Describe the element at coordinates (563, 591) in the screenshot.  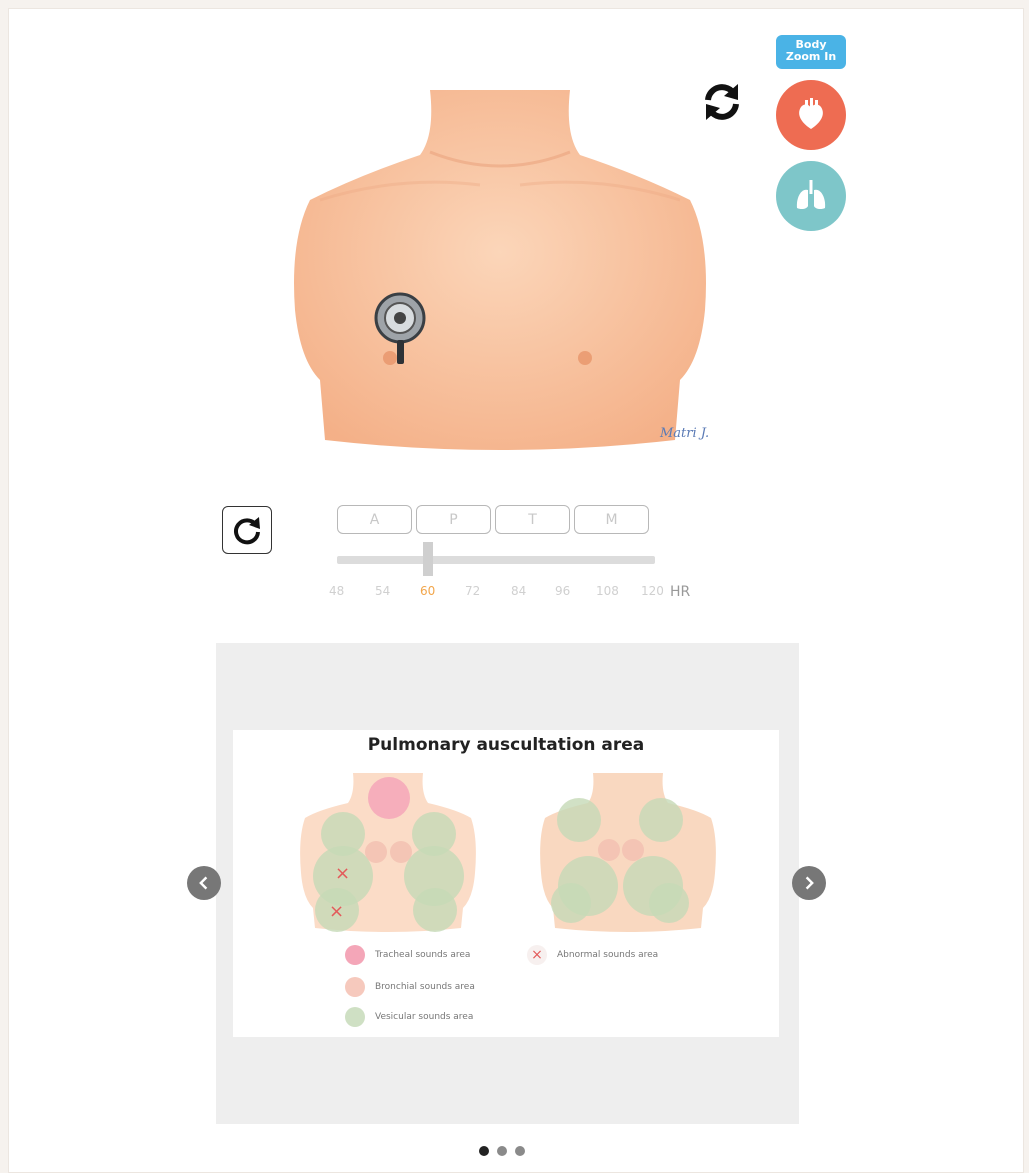
I see `hr-tick-96: 96` at that location.